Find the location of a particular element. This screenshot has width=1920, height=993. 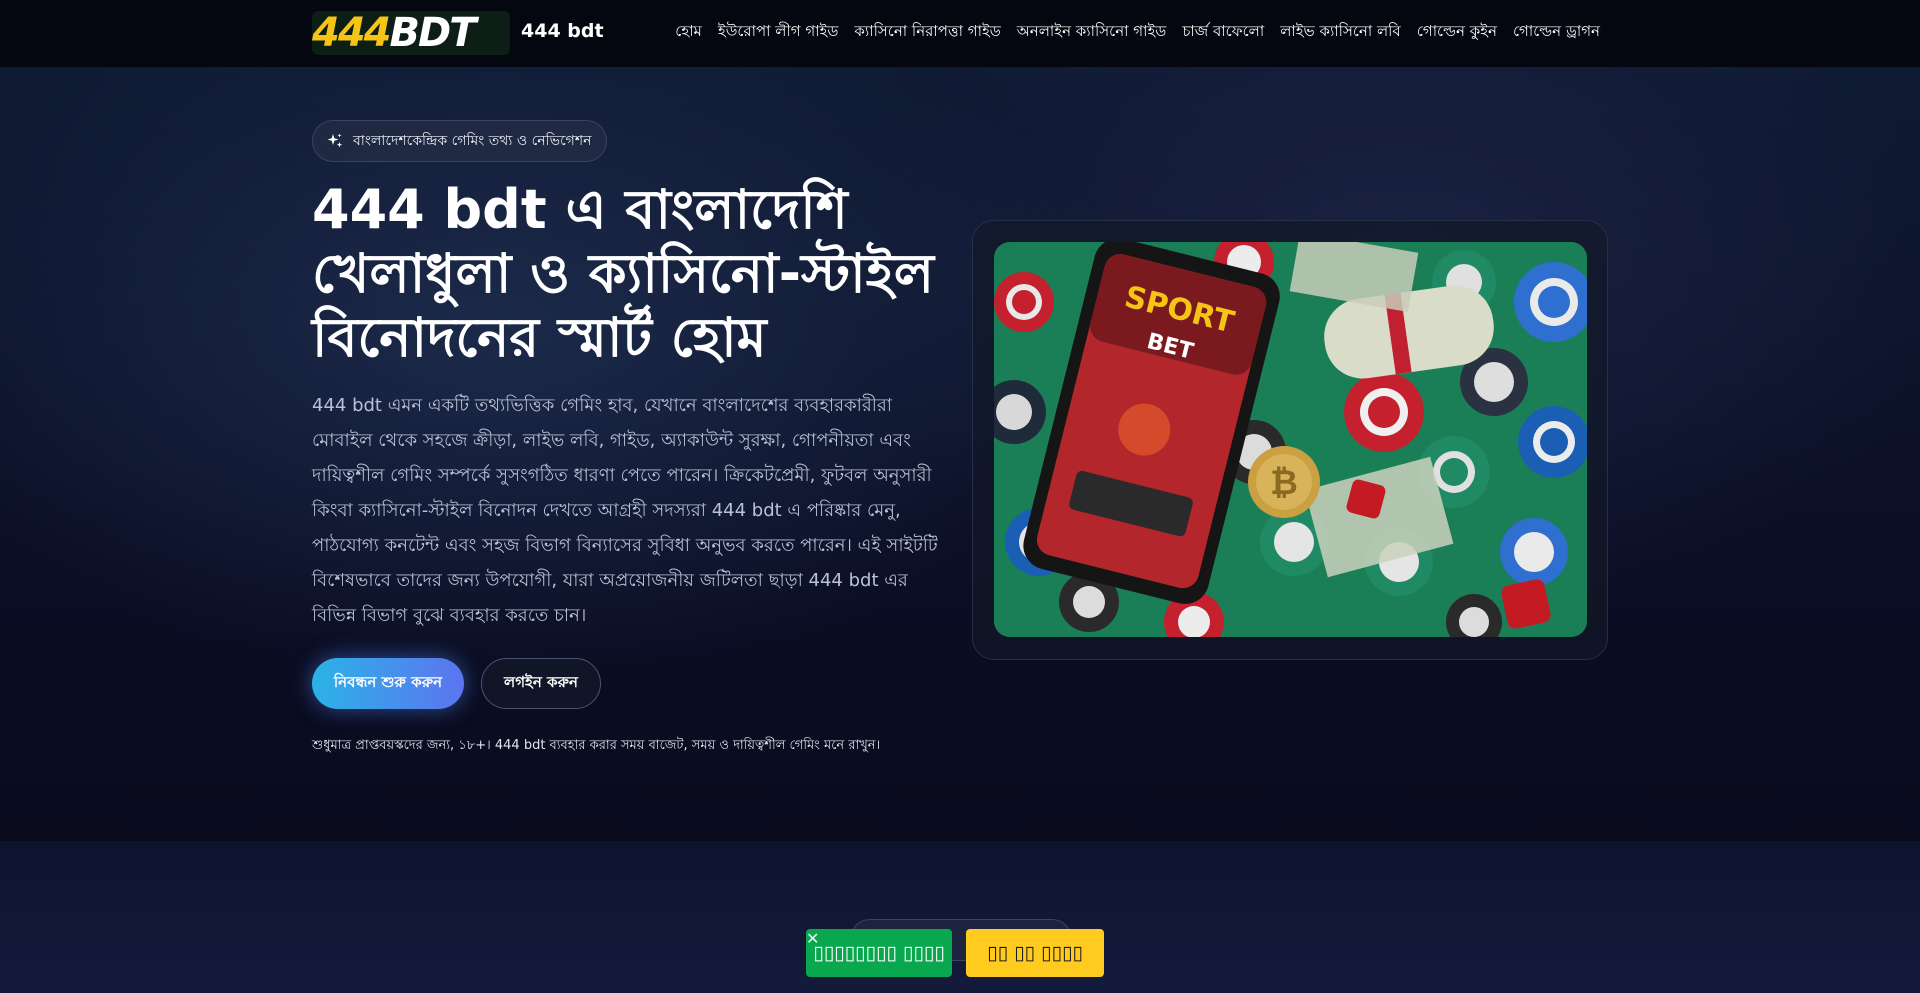

hero-image: ₿ SPORT BET is located at coordinates (1290, 439).